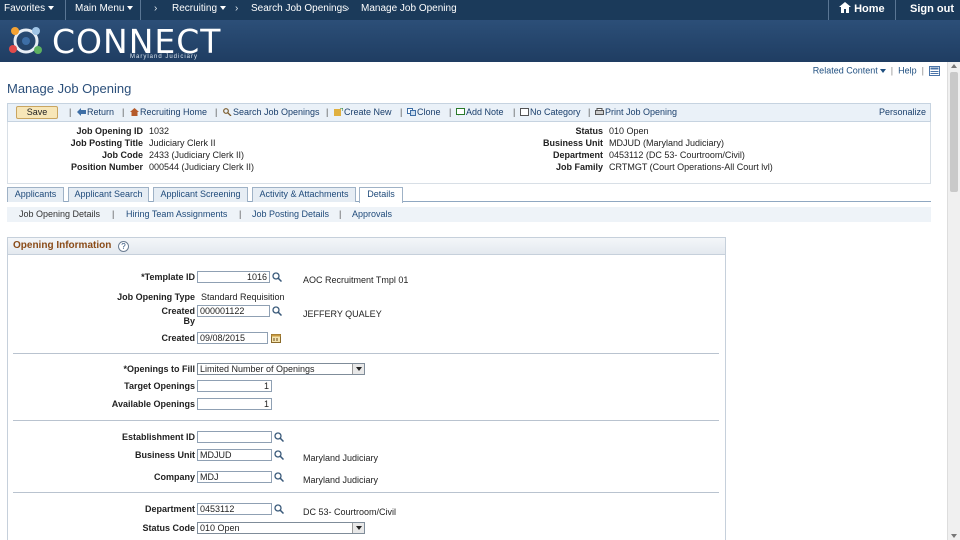 The height and width of the screenshot is (540, 960). I want to click on openings-to-fill-value: Limited Number of Openings, so click(257, 369).